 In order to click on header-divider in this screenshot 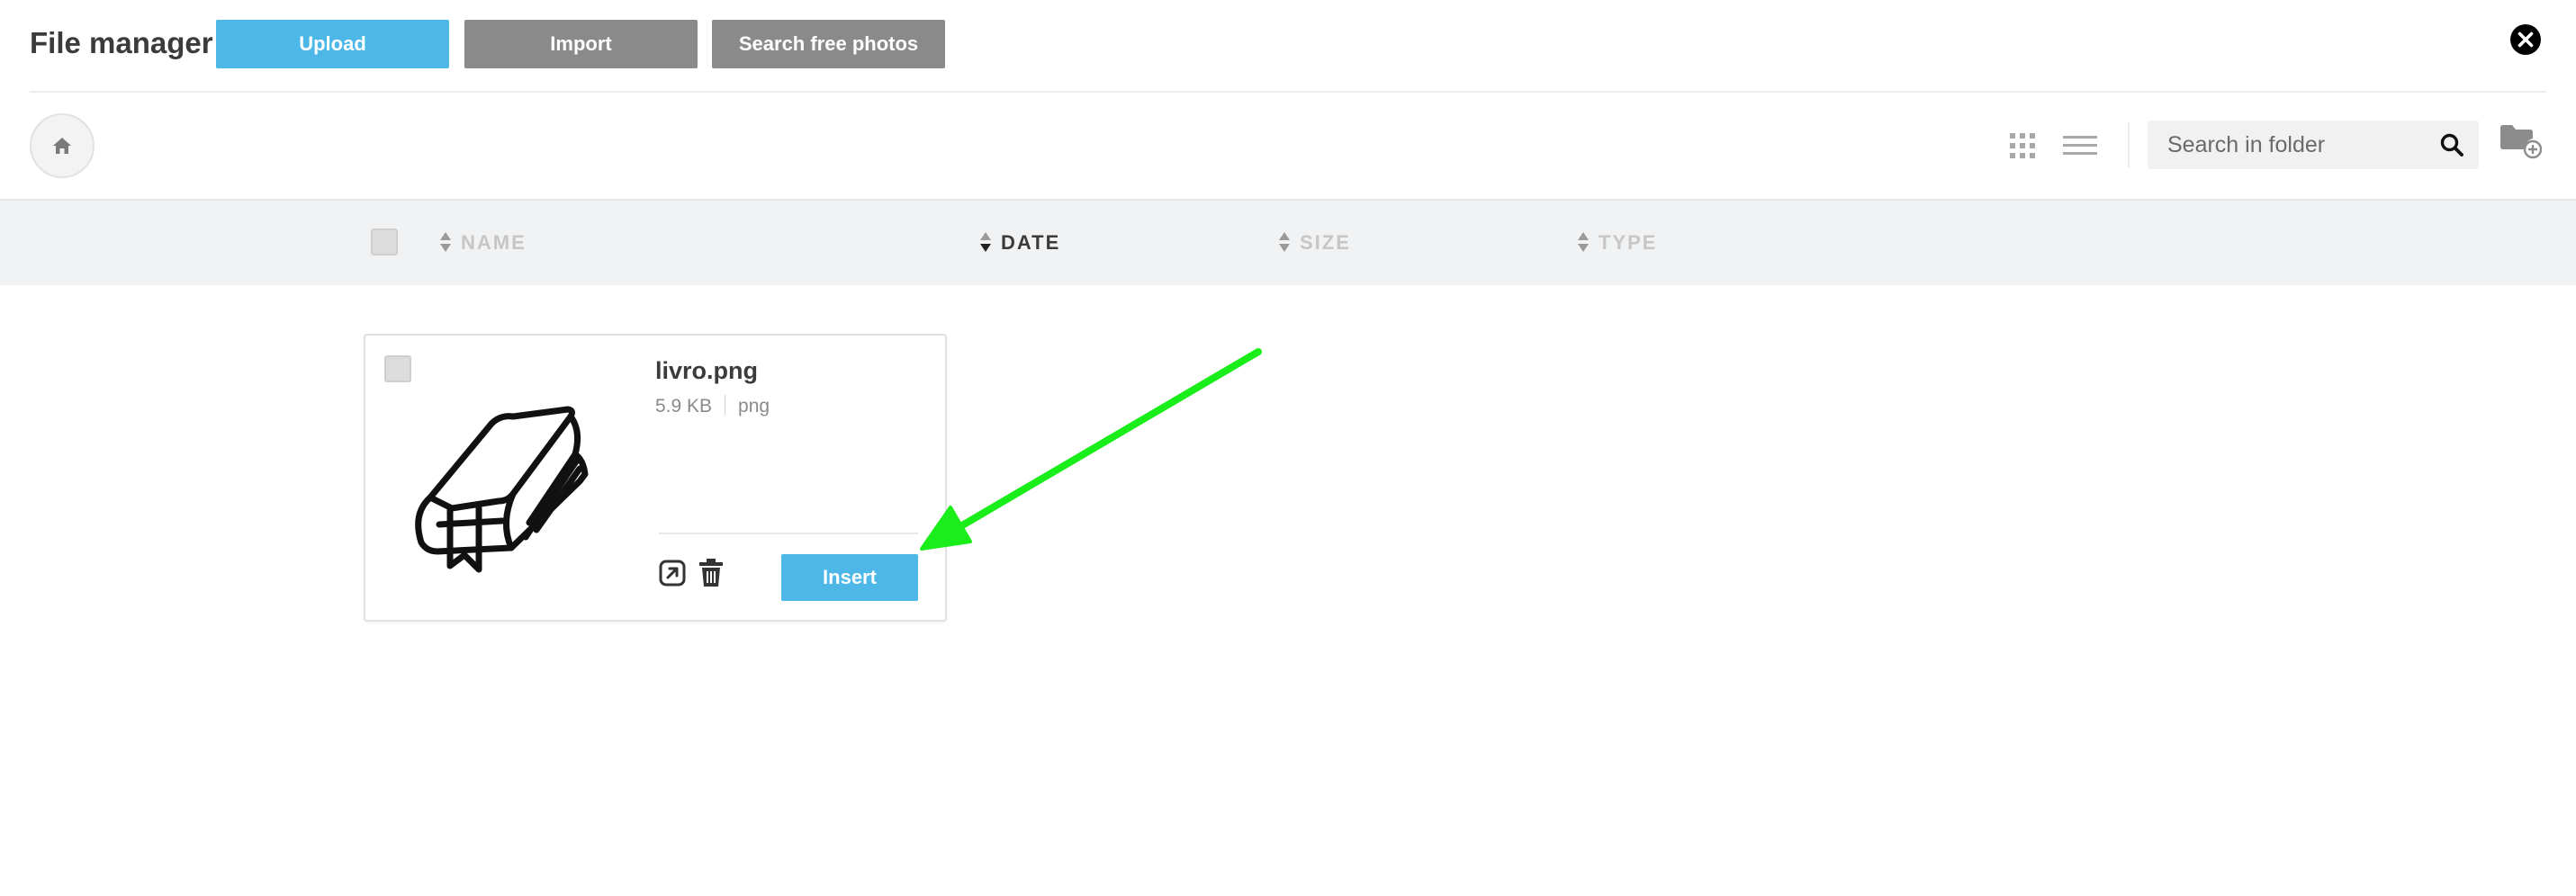, I will do `click(1288, 92)`.